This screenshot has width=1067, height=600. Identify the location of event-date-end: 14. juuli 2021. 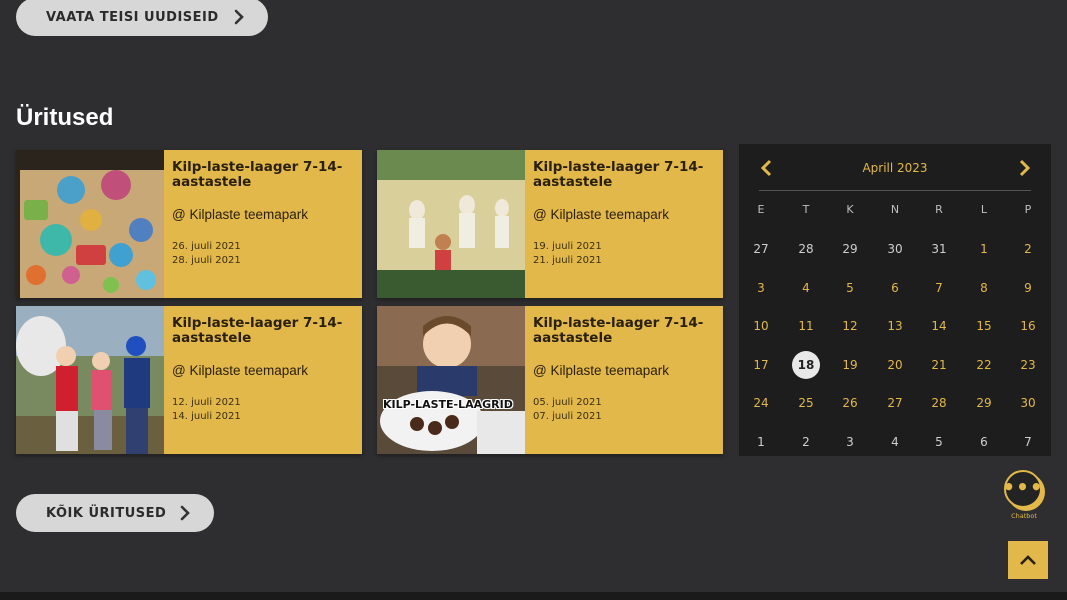
(206, 416).